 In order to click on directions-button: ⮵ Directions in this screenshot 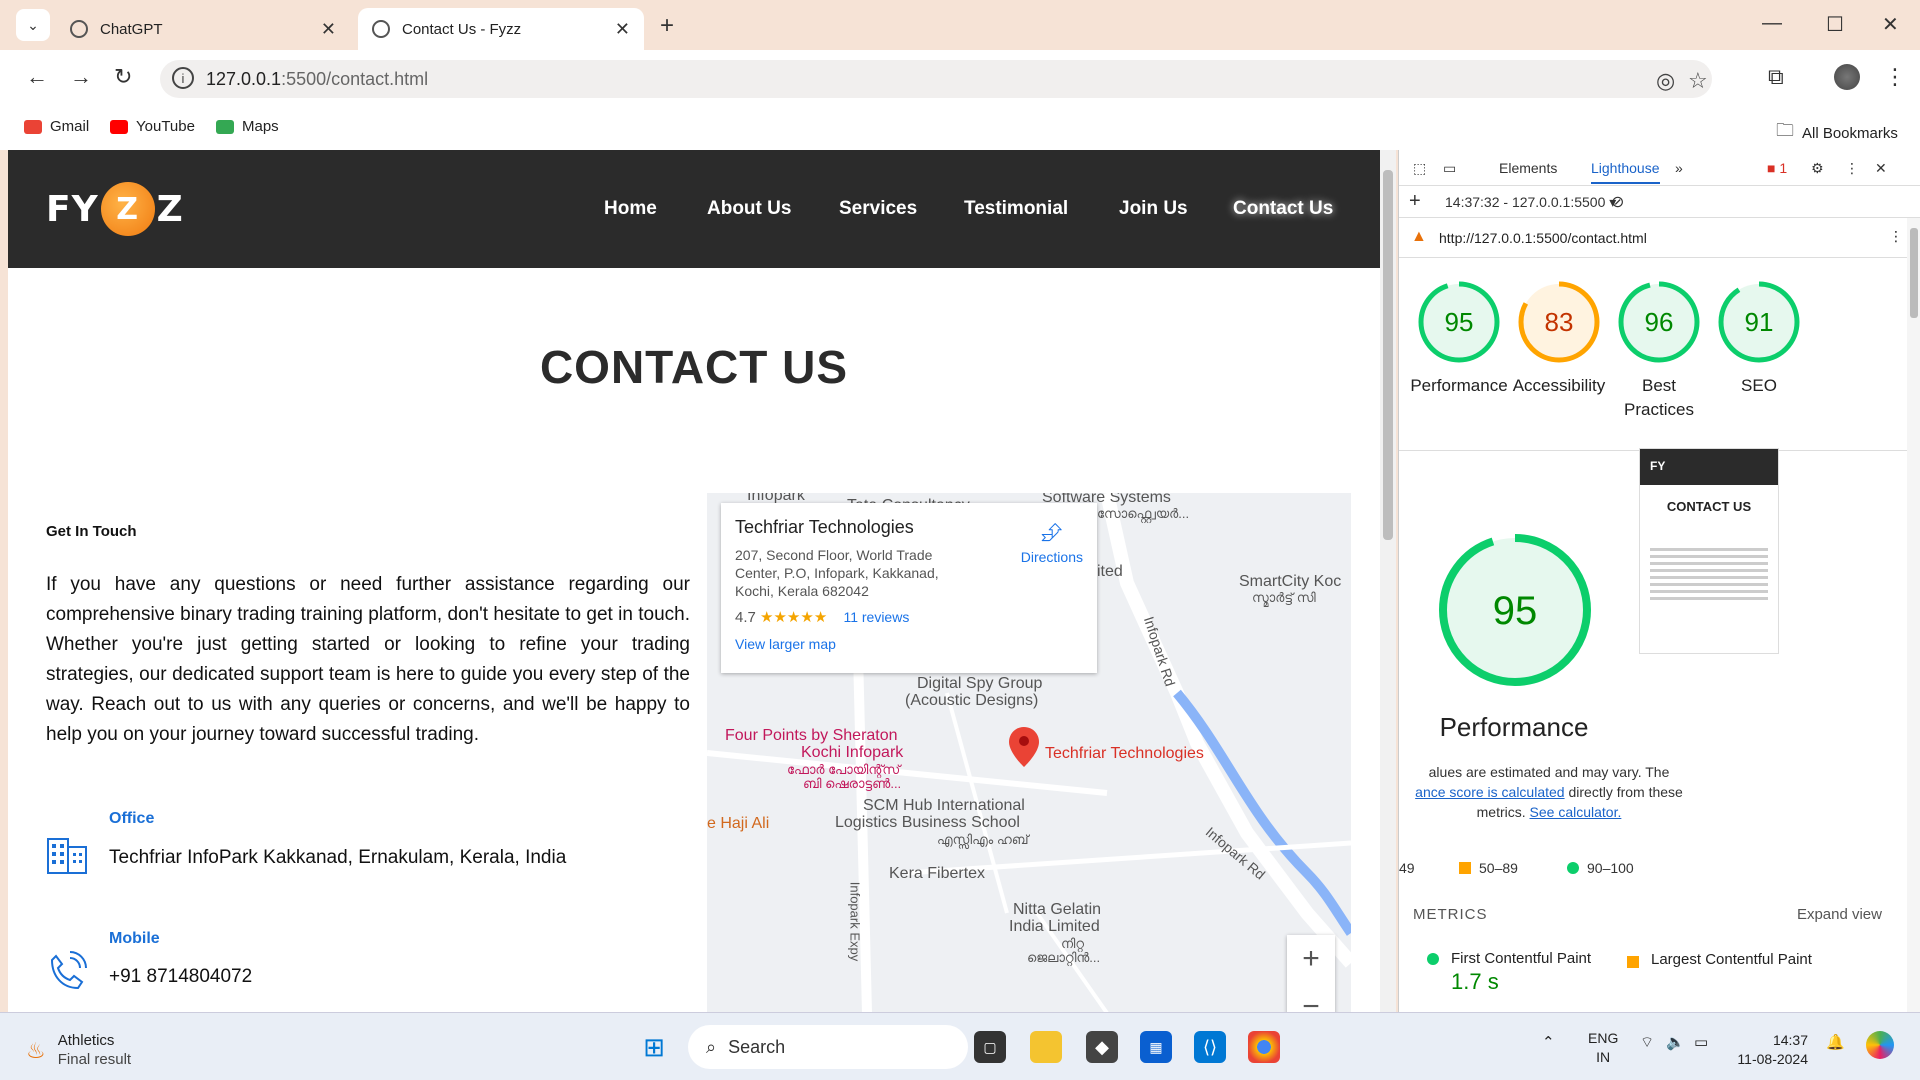, I will do `click(1052, 541)`.